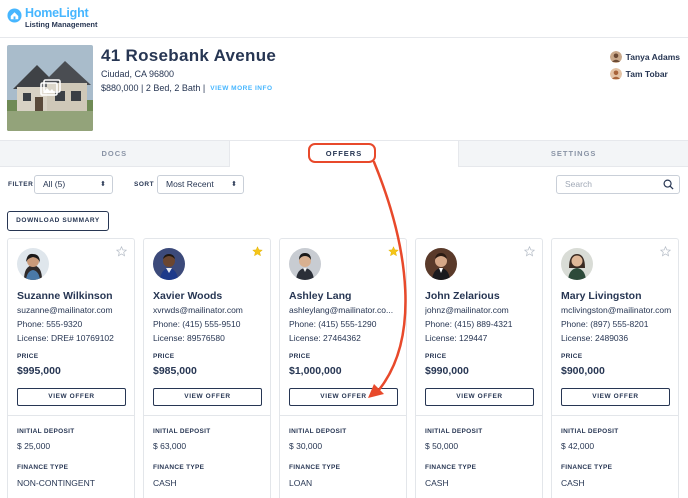 This screenshot has height=498, width=688. Describe the element at coordinates (153, 88) in the screenshot. I see `property-price-beds: $880,000 | 2 Bed, 2 Bath |` at that location.